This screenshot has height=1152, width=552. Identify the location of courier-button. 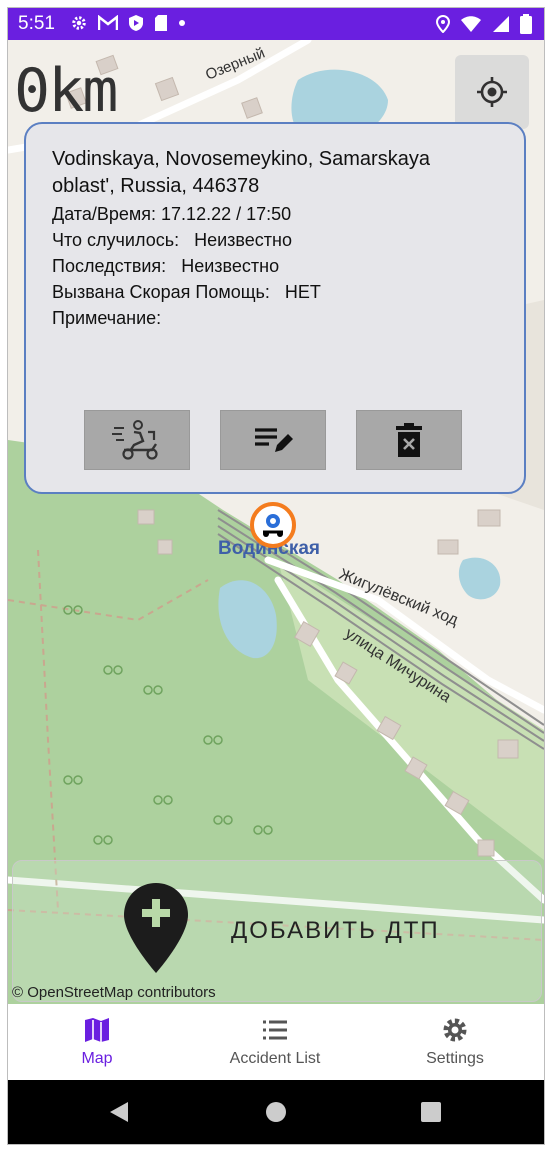
(137, 440).